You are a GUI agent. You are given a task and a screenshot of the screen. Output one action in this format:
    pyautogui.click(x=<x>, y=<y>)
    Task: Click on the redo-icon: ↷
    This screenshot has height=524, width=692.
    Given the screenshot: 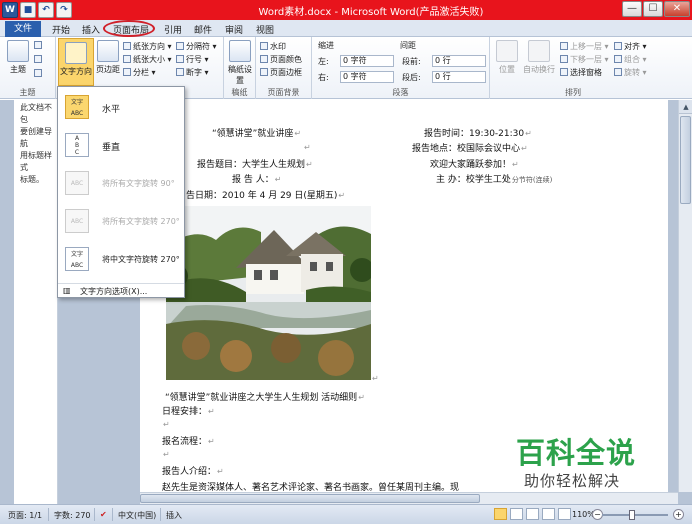 What is the action you would take?
    pyautogui.click(x=64, y=10)
    